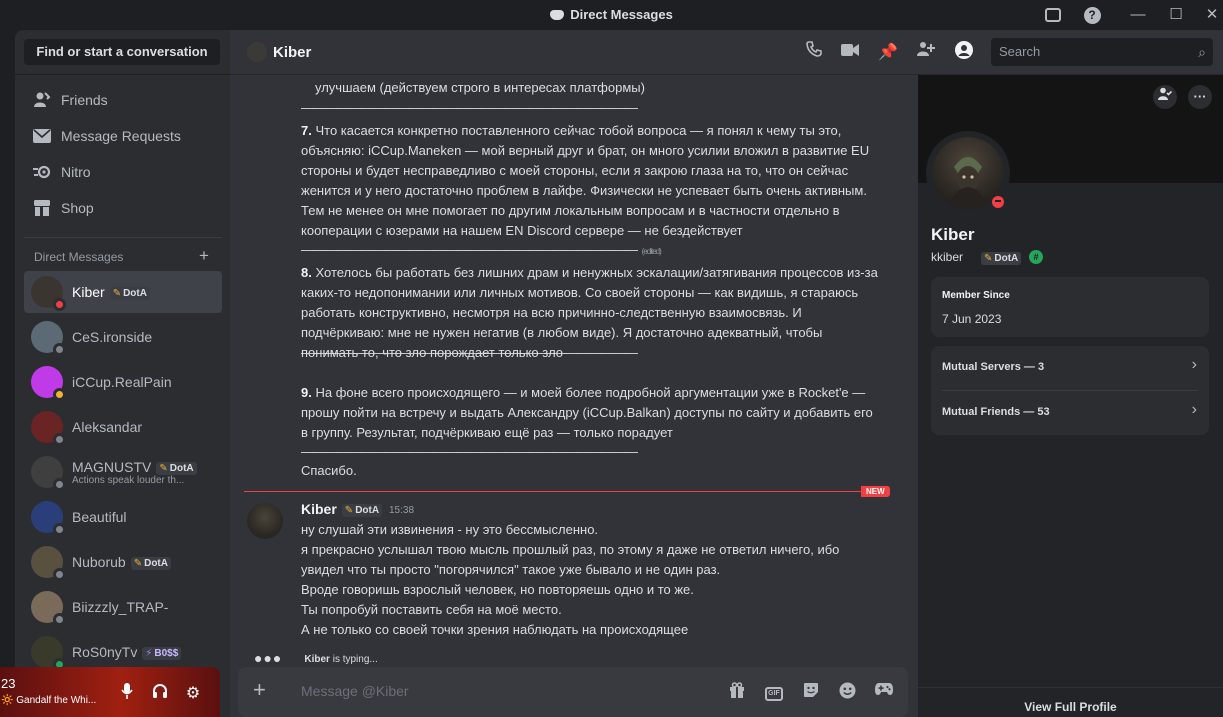 Image resolution: width=1223 pixels, height=717 pixels. What do you see at coordinates (123, 172) in the screenshot?
I see `nav-nitro: Nitro` at bounding box center [123, 172].